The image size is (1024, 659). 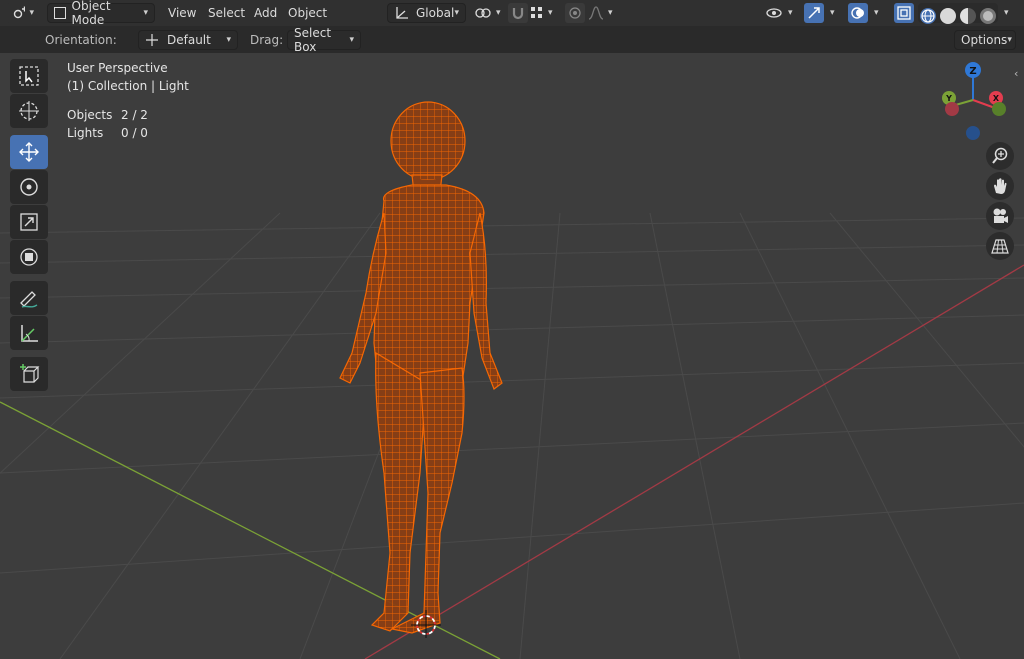 I want to click on drag-value: Select Box, so click(x=313, y=40).